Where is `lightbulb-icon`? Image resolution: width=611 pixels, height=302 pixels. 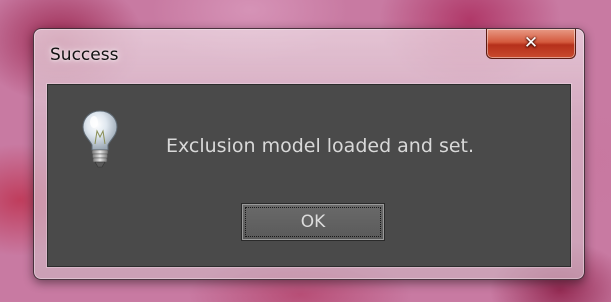
lightbulb-icon is located at coordinates (100, 139).